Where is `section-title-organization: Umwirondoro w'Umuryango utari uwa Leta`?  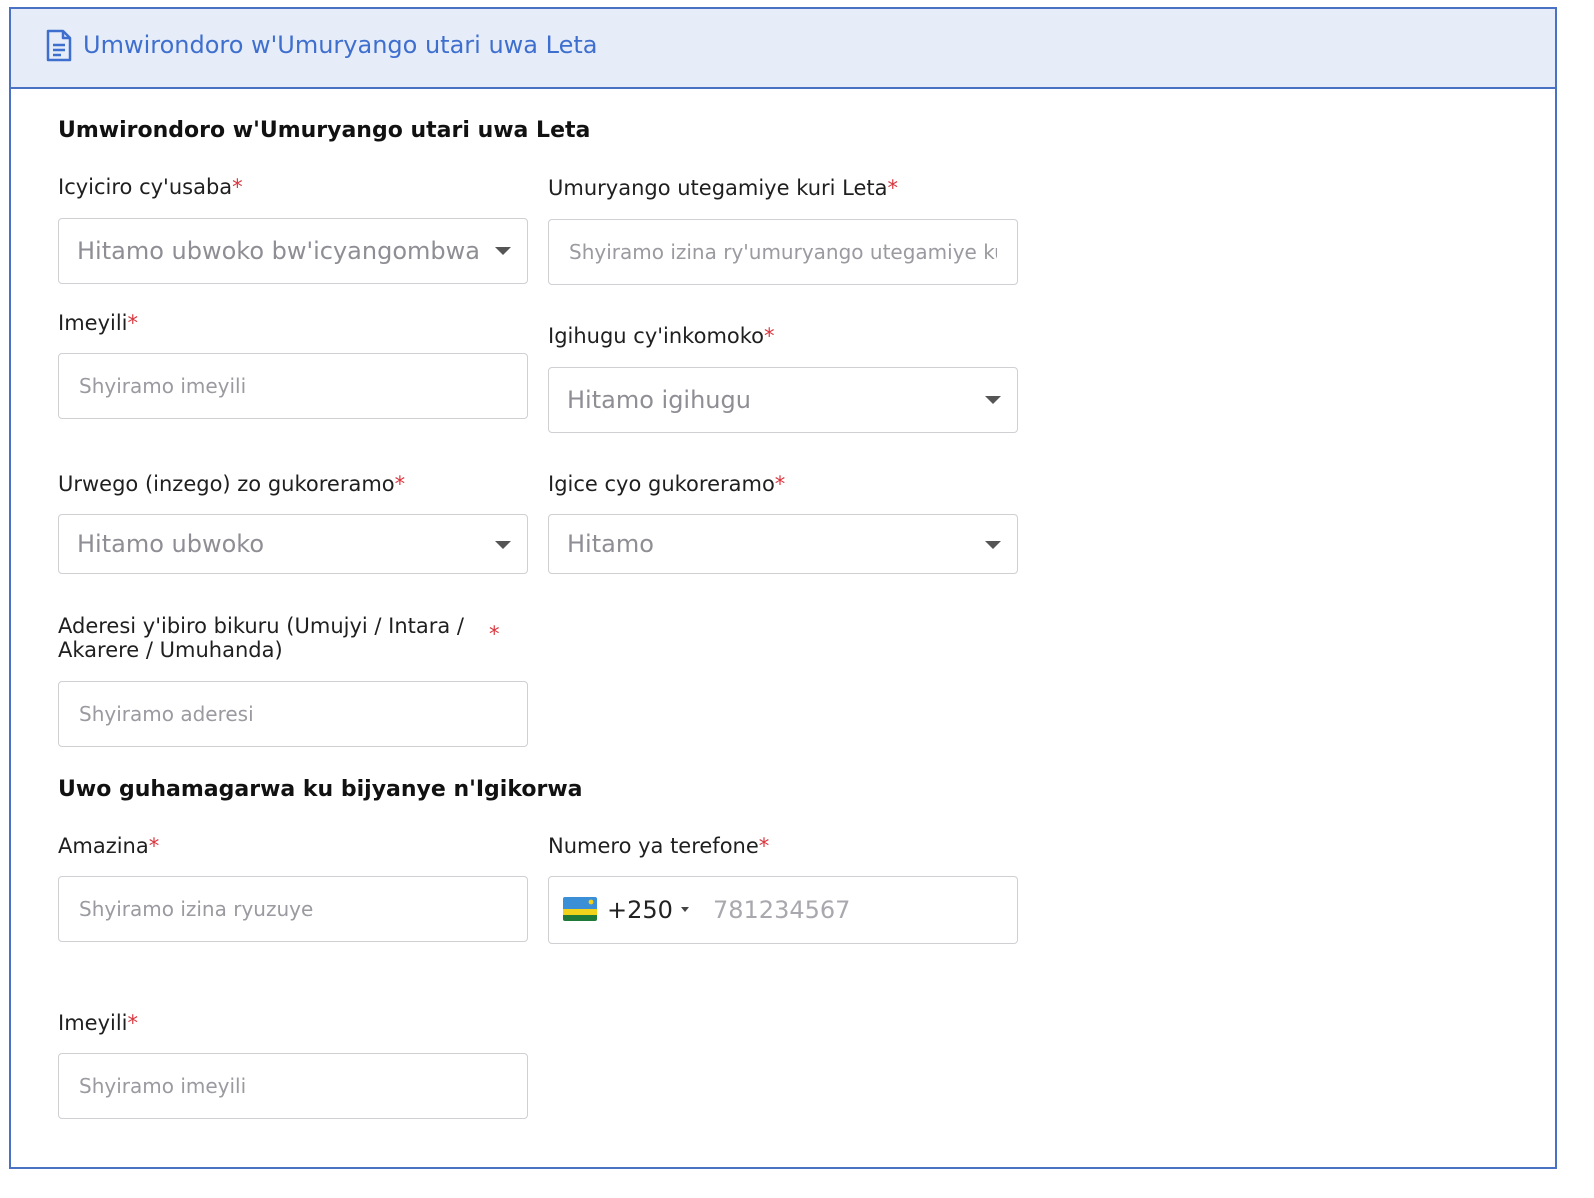
section-title-organization: Umwirondoro w'Umuryango utari uwa Leta is located at coordinates (324, 130).